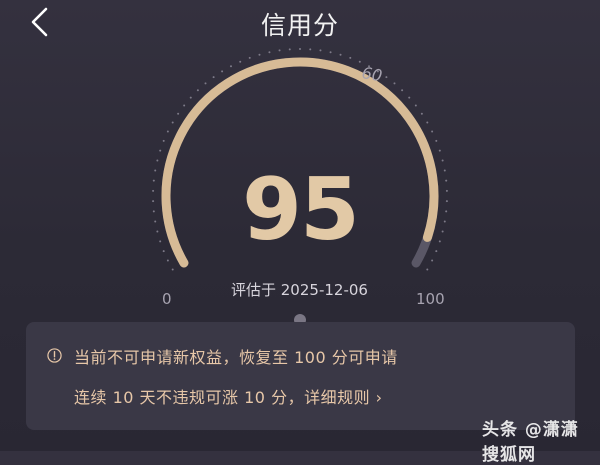 This screenshot has width=600, height=465. I want to click on notice-line-1: 当前不可申请新权益，恢复至 100 分可申请, so click(236, 357).